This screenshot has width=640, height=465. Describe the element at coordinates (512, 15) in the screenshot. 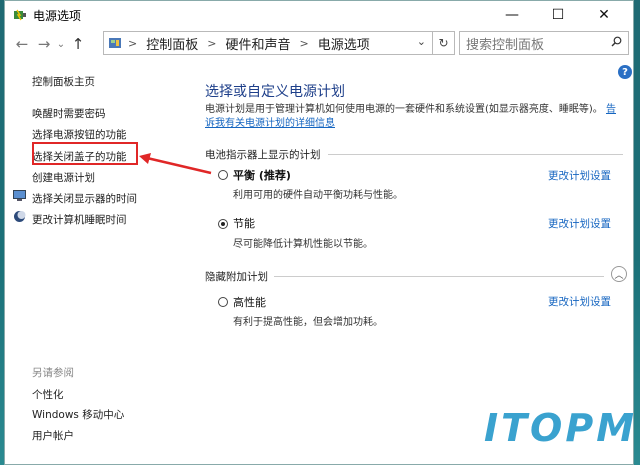

I see `minimize-button: —` at that location.